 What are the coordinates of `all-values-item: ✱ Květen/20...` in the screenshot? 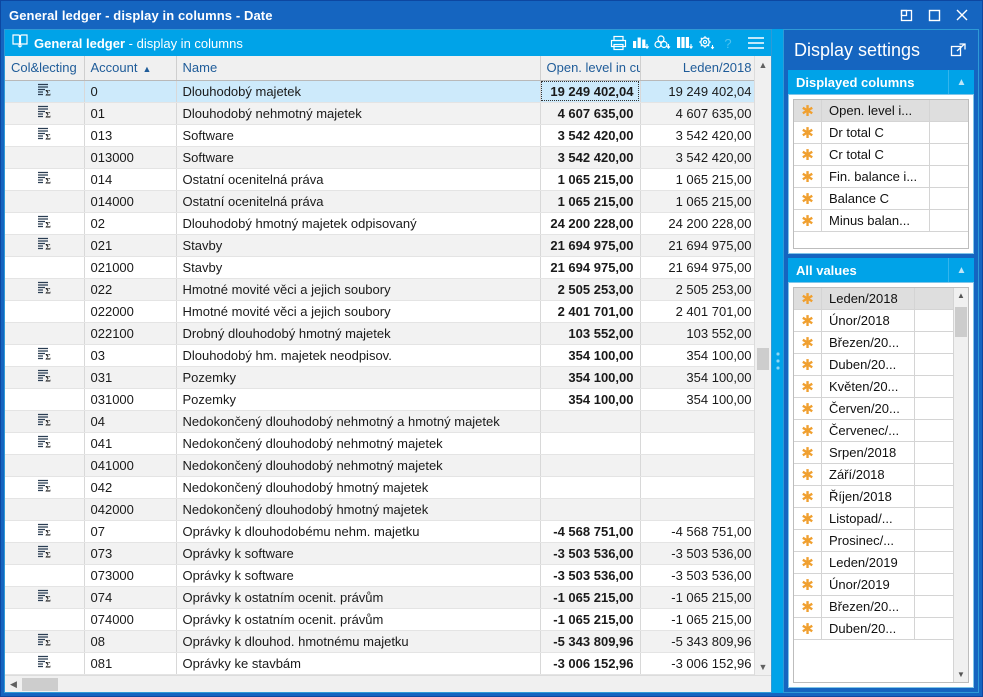 It's located at (873, 387).